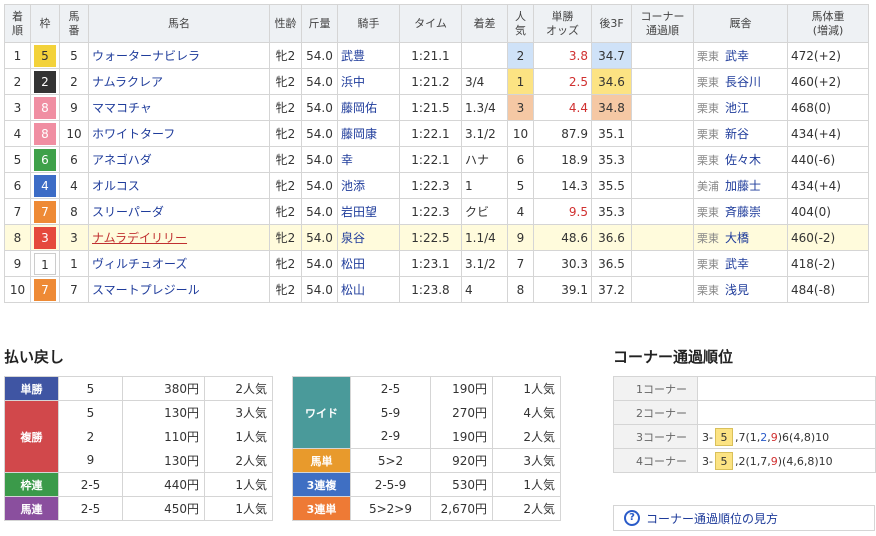  What do you see at coordinates (368, 289) in the screenshot?
I see `jockey-cell: 松山` at bounding box center [368, 289].